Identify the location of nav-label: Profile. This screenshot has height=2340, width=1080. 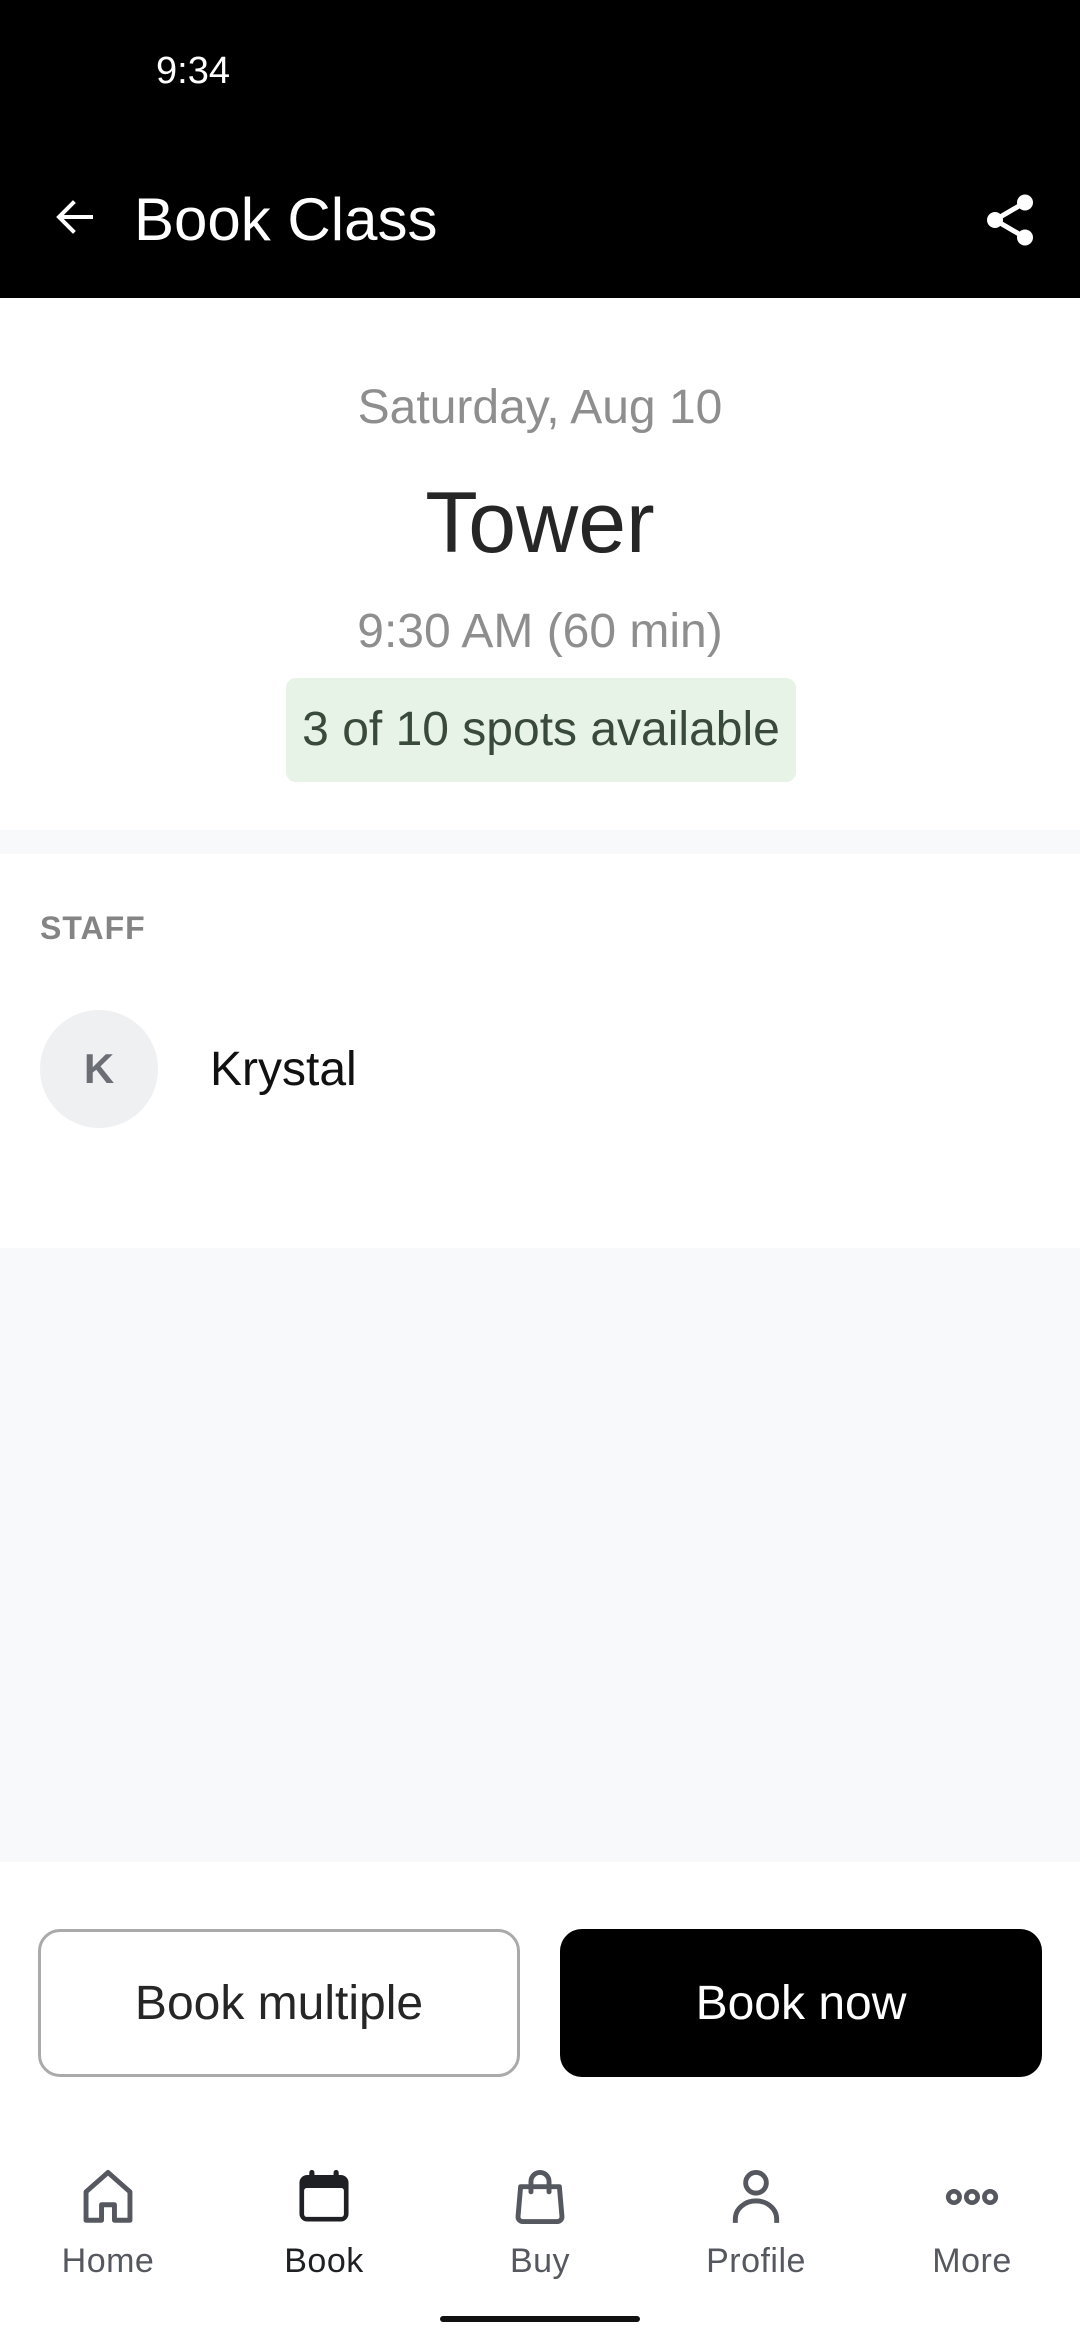
(756, 2261).